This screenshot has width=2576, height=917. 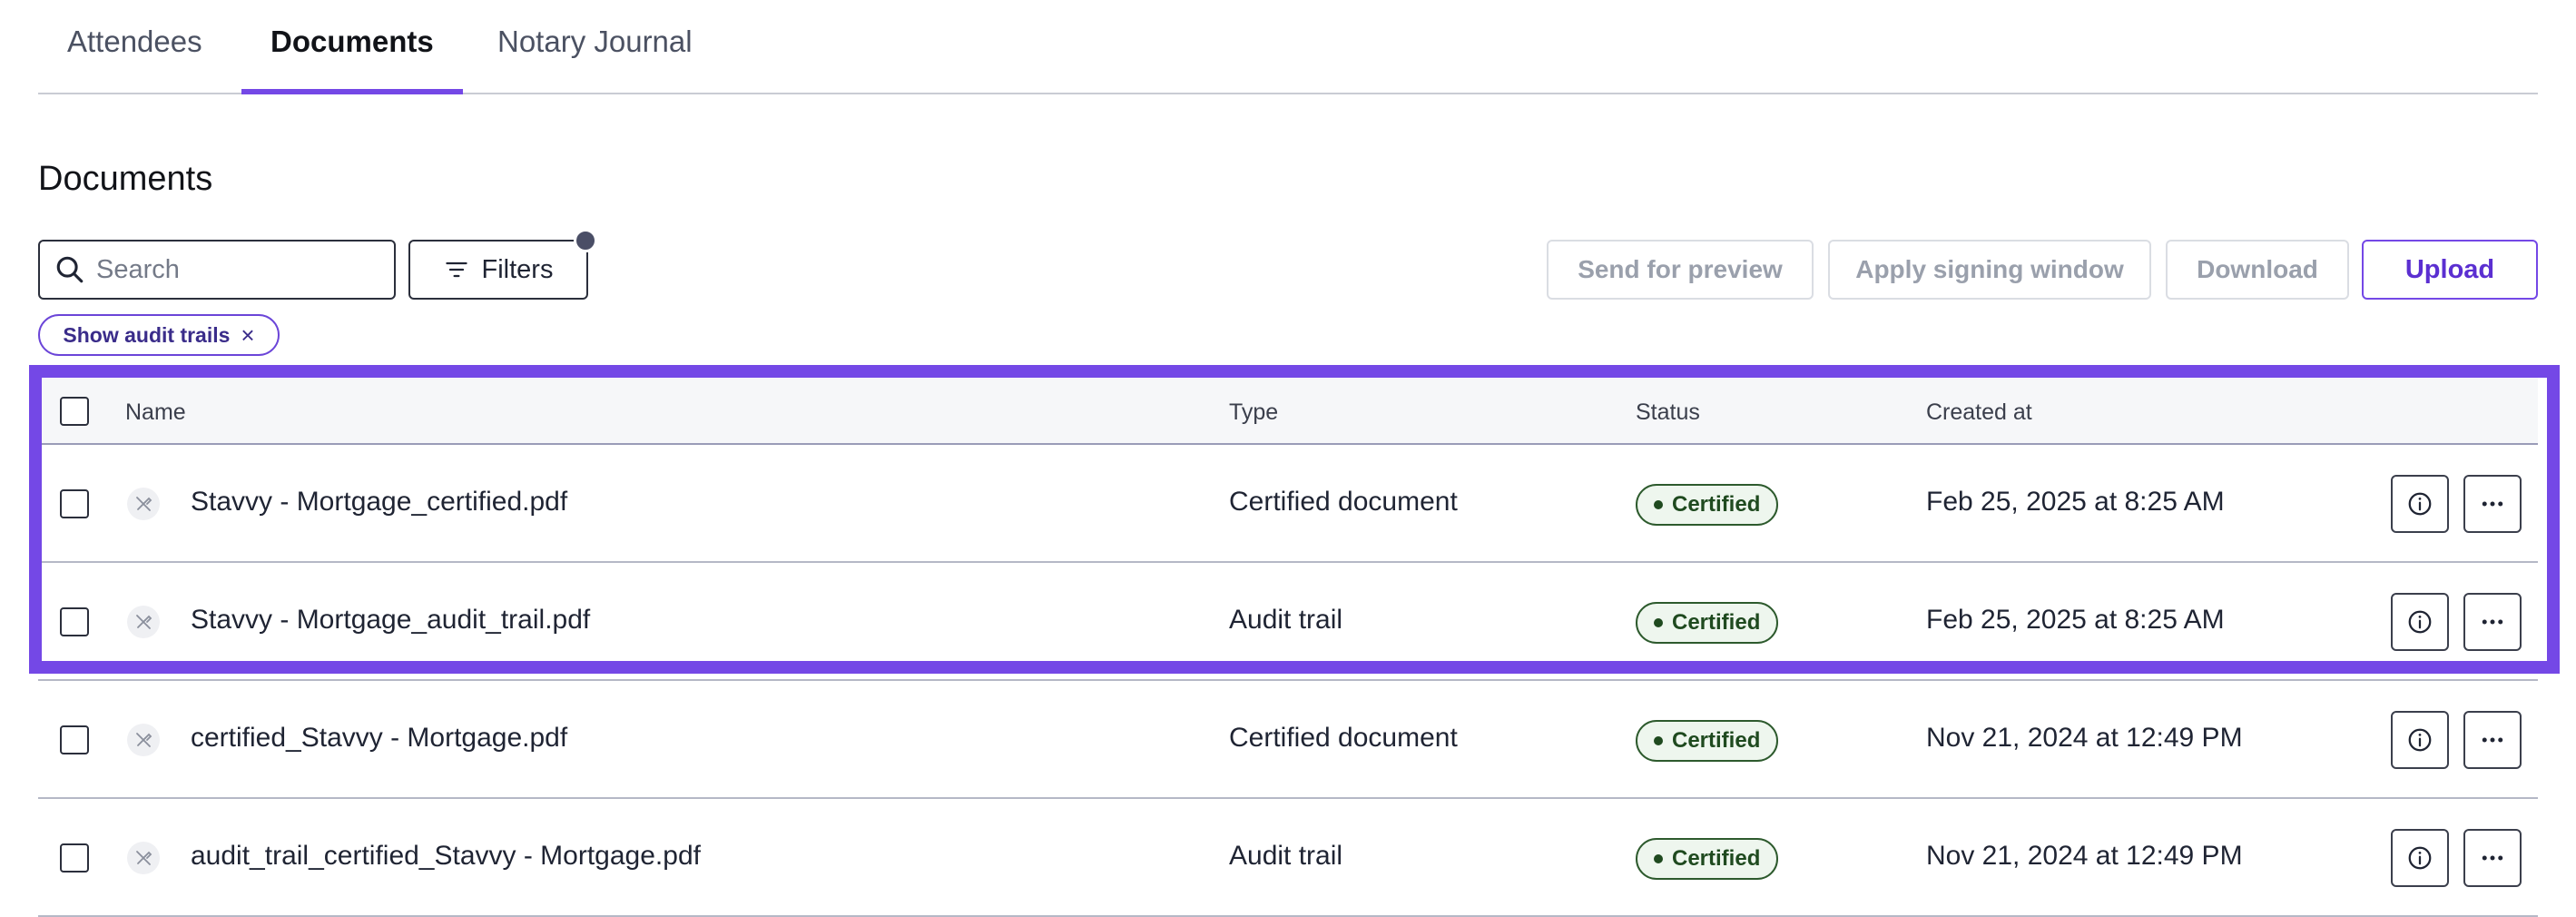 What do you see at coordinates (595, 58) in the screenshot?
I see `tab-notary-journal: Notary Journal` at bounding box center [595, 58].